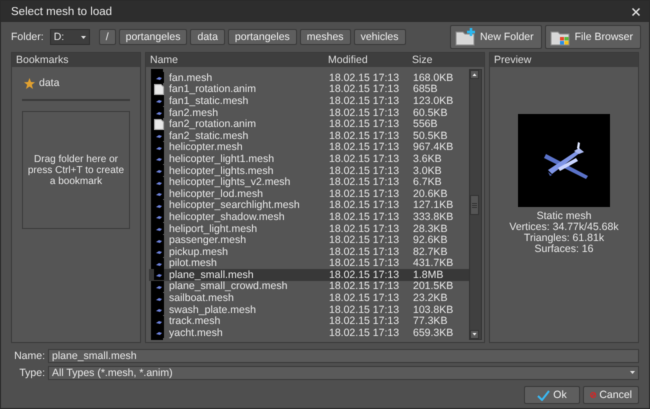 This screenshot has height=409, width=650. What do you see at coordinates (309, 90) in the screenshot?
I see `file-row: fan1_rotation.anim 18.02.15 17:13 685B` at bounding box center [309, 90].